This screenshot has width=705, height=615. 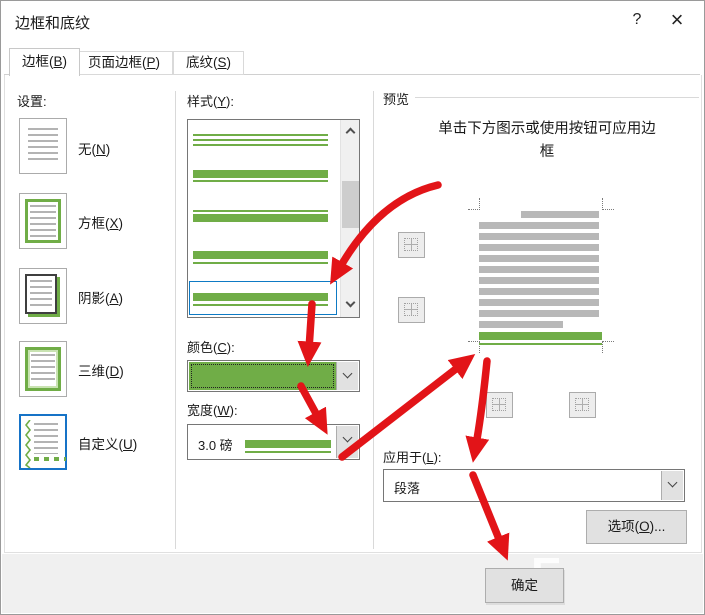 What do you see at coordinates (262, 376) in the screenshot?
I see `color-swatch-green` at bounding box center [262, 376].